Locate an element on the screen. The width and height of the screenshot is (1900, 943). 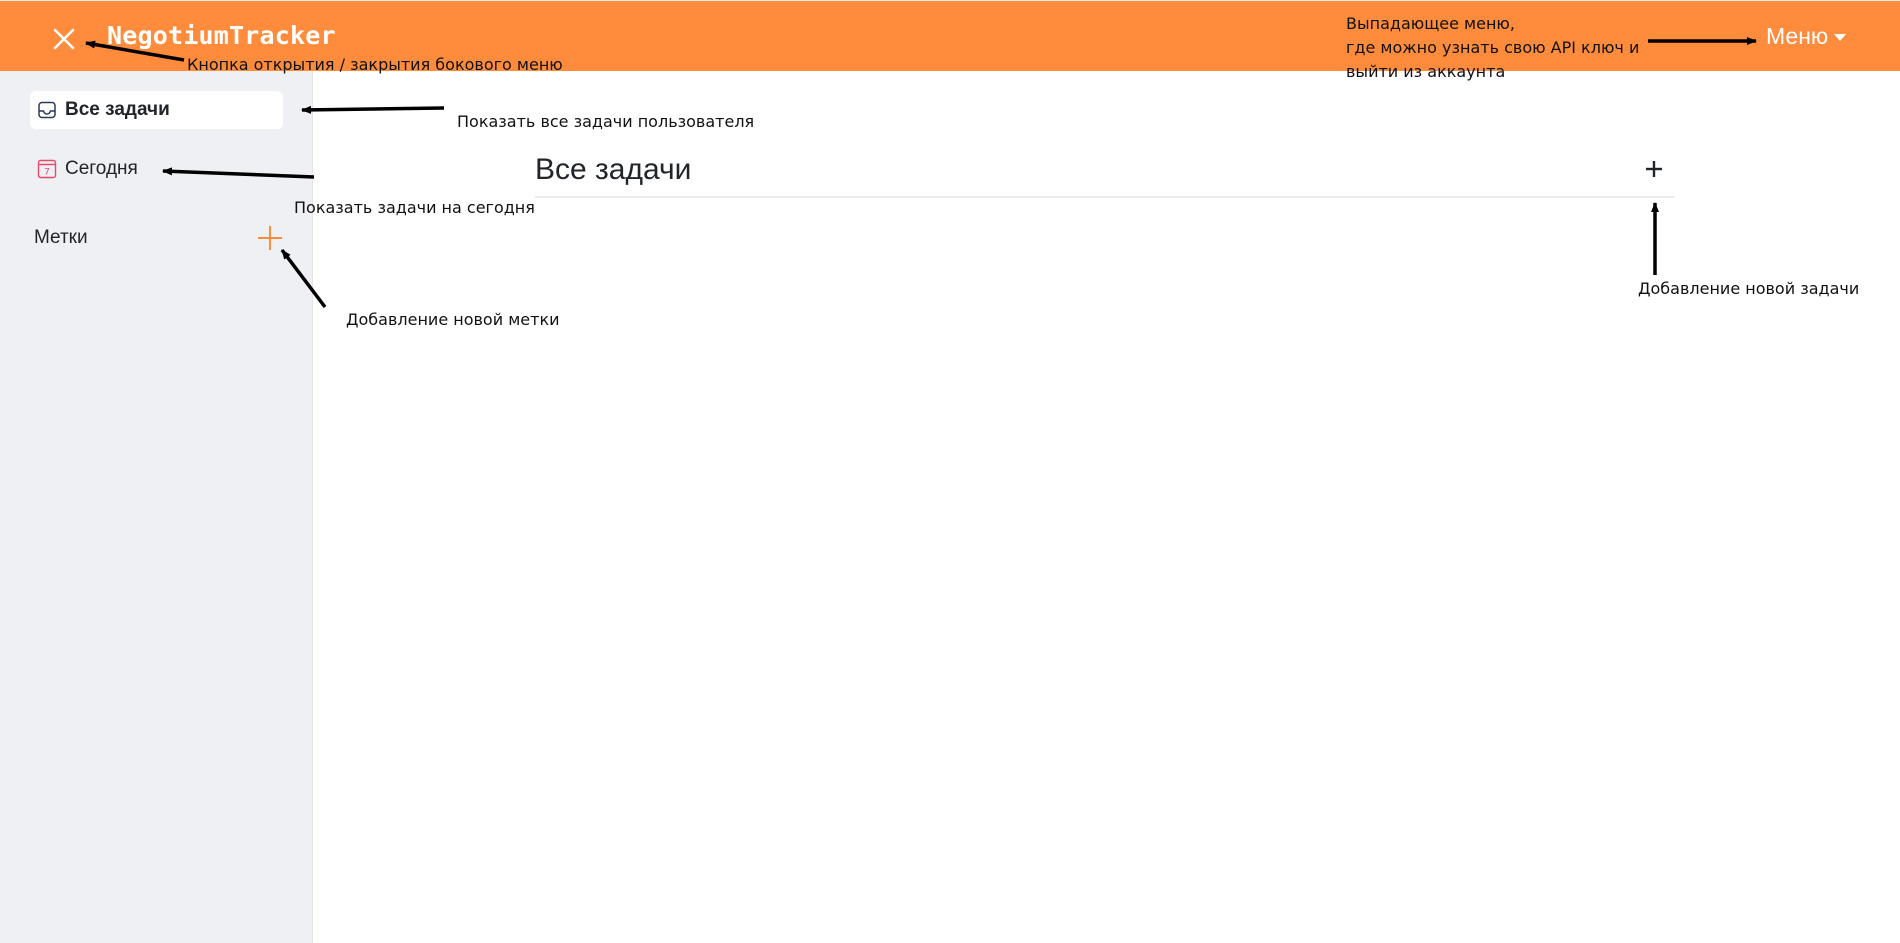
close-icon is located at coordinates (64, 39).